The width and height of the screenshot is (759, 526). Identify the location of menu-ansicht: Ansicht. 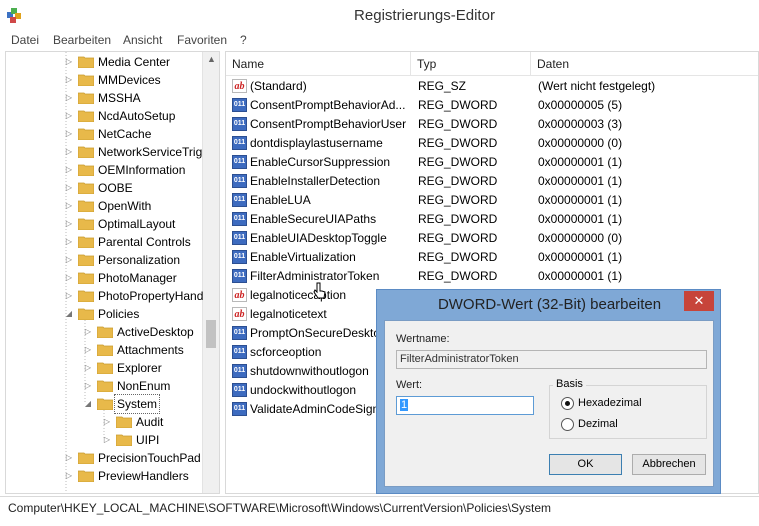
(142, 40).